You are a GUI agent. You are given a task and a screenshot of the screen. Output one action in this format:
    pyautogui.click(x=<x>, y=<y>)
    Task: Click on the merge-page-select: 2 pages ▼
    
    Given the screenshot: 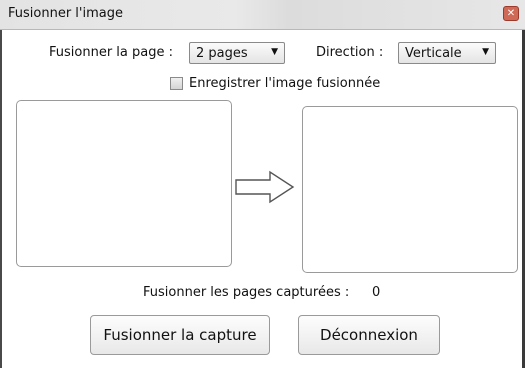 What is the action you would take?
    pyautogui.click(x=237, y=53)
    